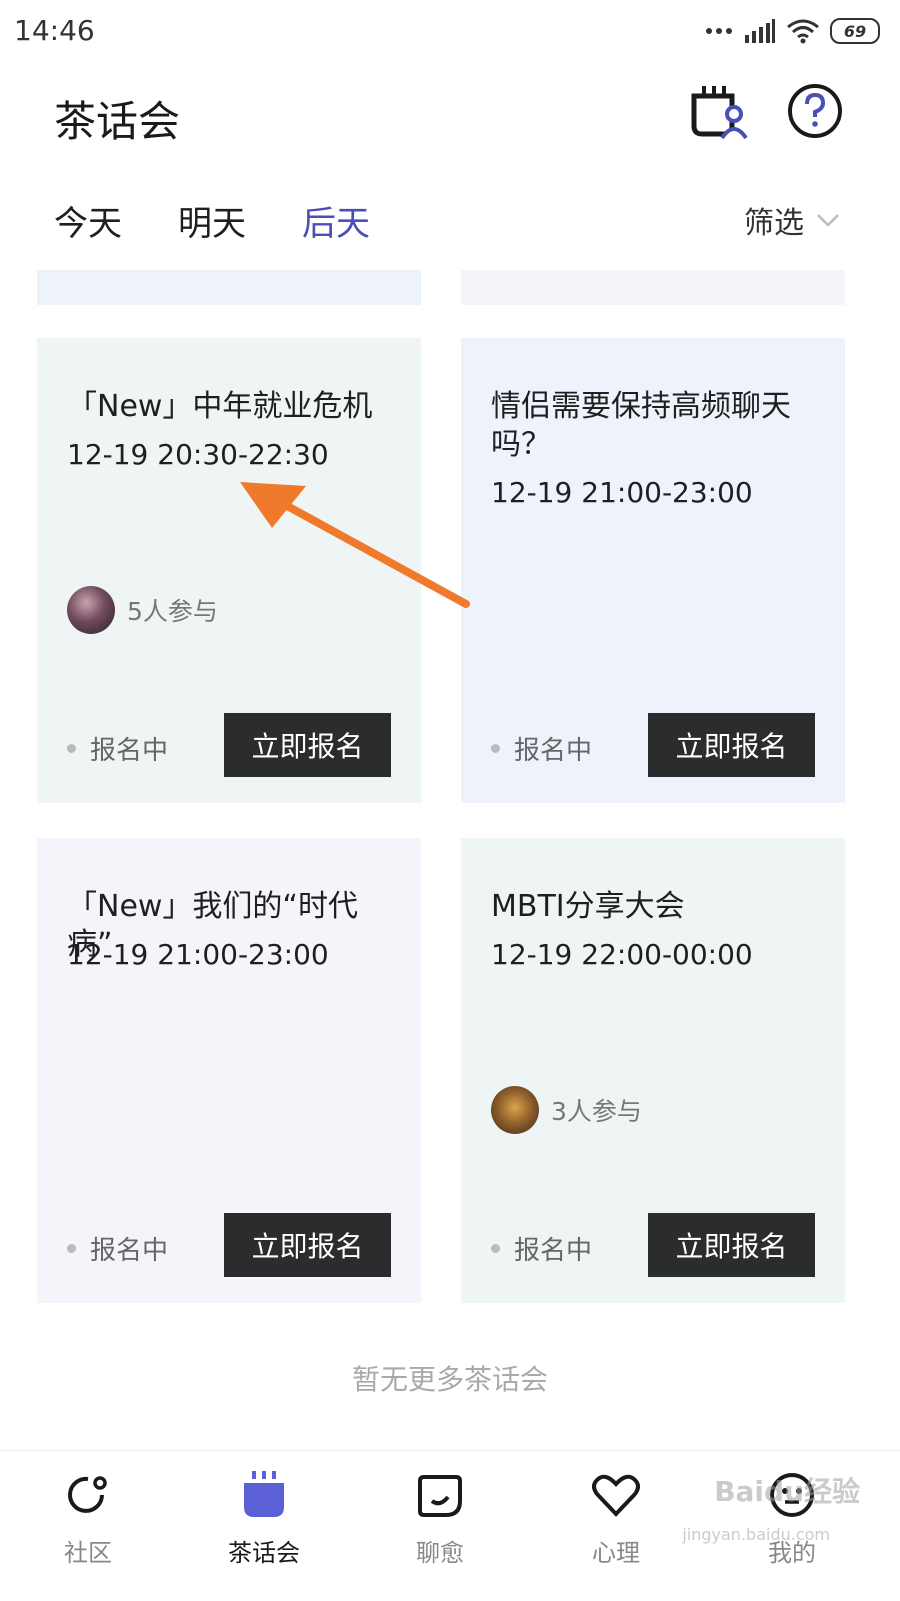  I want to click on question-icon, so click(815, 111).